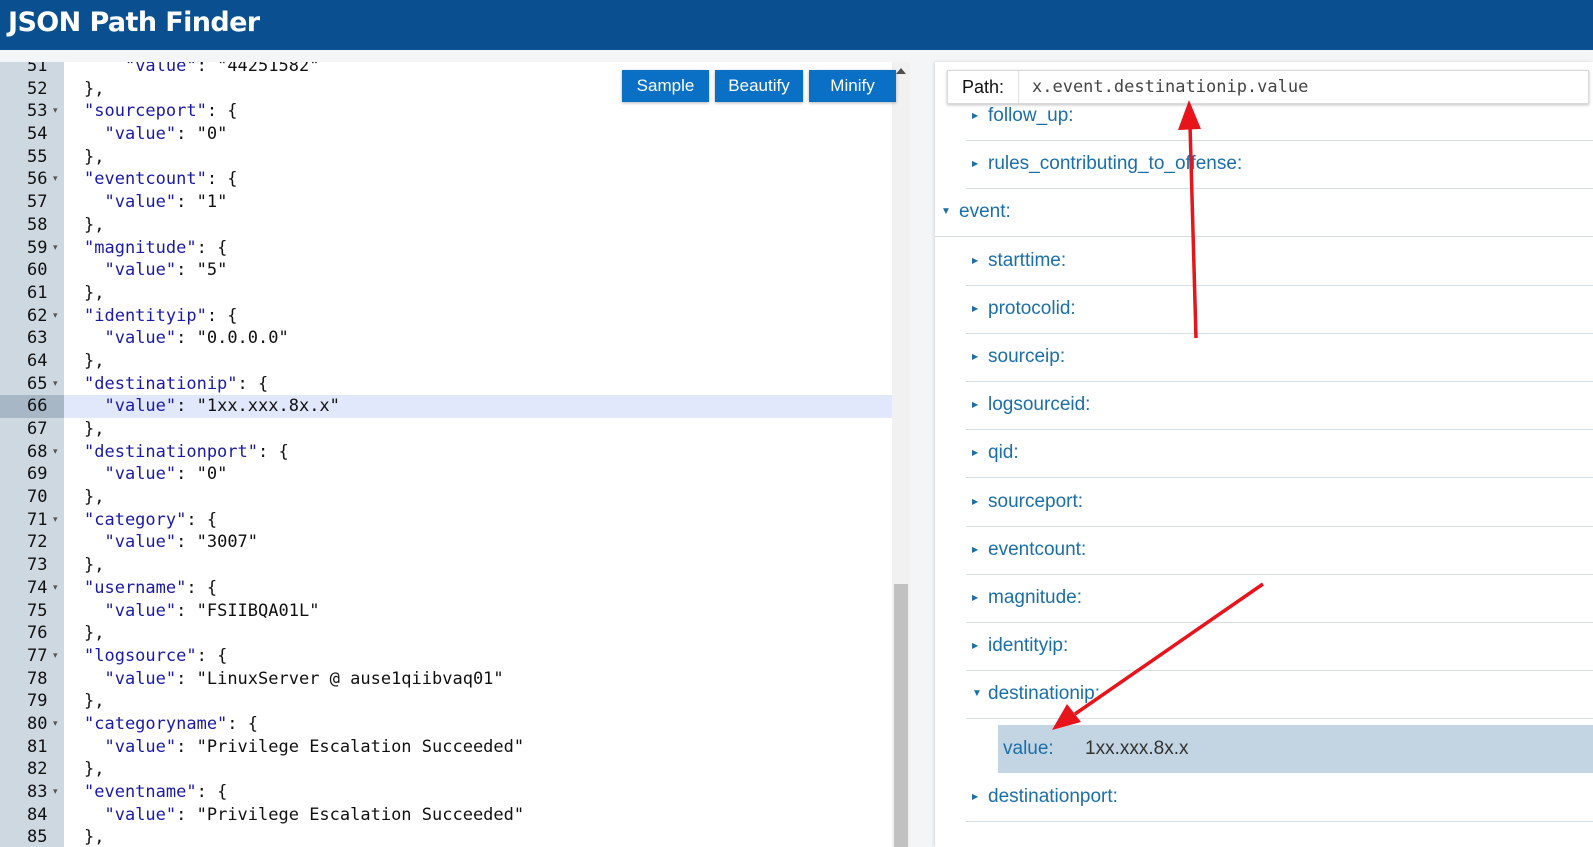 This screenshot has height=847, width=1593. What do you see at coordinates (759, 86) in the screenshot?
I see `beautify-button: Beautify` at bounding box center [759, 86].